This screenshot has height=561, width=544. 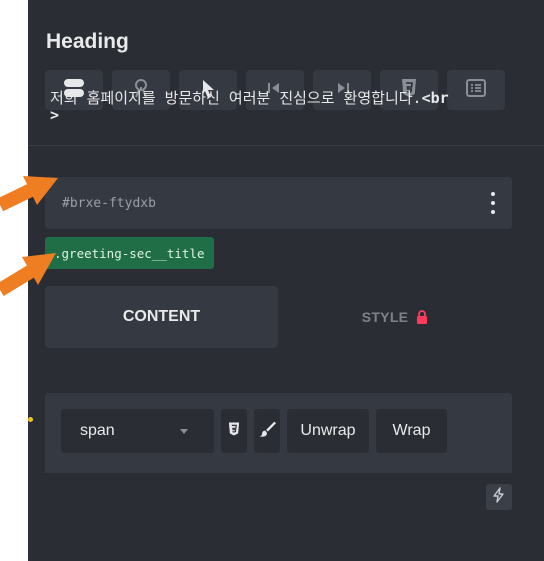 I want to click on list-icon, so click(x=476, y=90).